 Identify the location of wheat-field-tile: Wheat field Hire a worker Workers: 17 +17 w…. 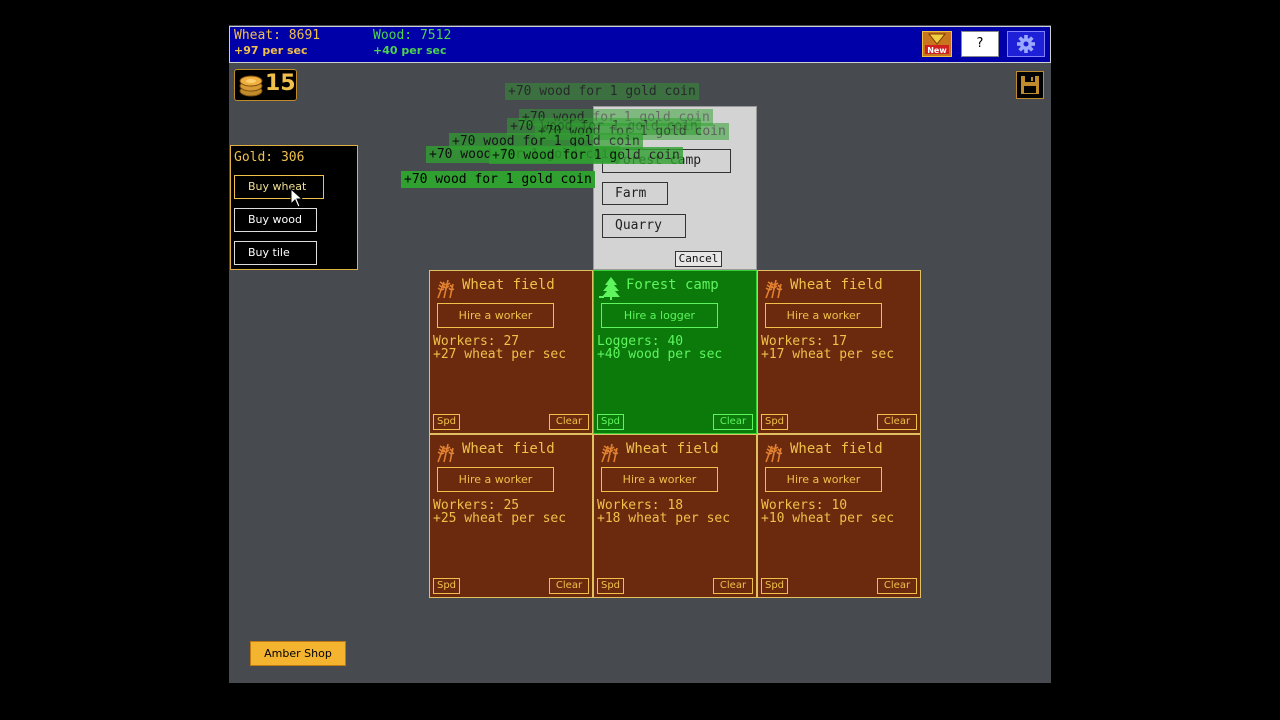
(839, 352).